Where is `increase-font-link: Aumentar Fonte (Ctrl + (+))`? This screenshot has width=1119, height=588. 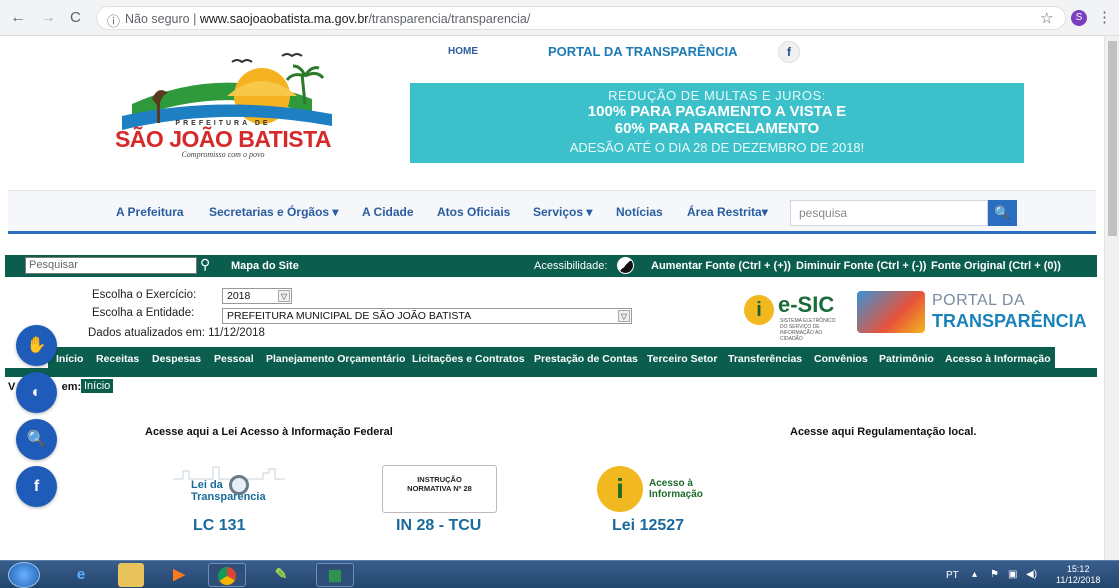 increase-font-link: Aumentar Fonte (Ctrl + (+)) is located at coordinates (721, 266).